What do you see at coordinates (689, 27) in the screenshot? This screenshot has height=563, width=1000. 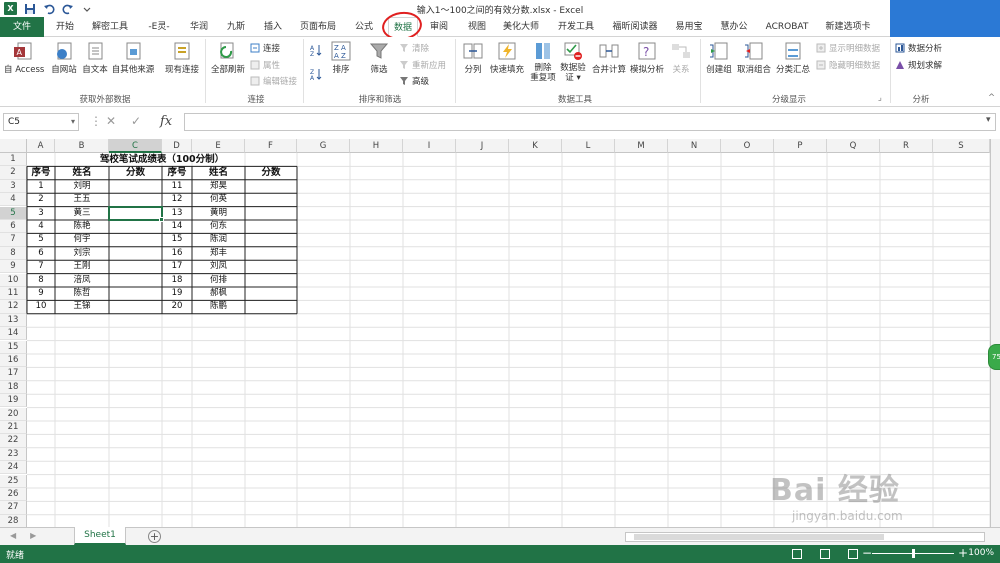 I see `tab-15: 易用宝` at bounding box center [689, 27].